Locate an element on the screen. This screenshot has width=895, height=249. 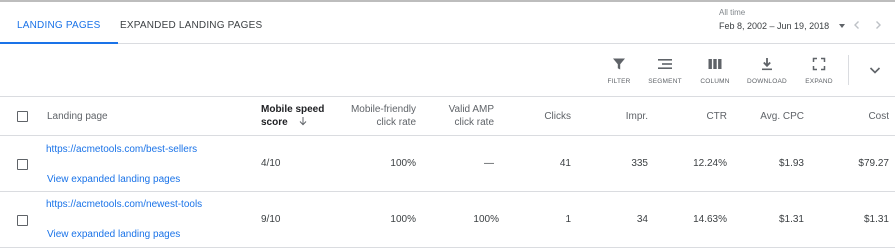
ctr-value: 14.63% is located at coordinates (710, 219).